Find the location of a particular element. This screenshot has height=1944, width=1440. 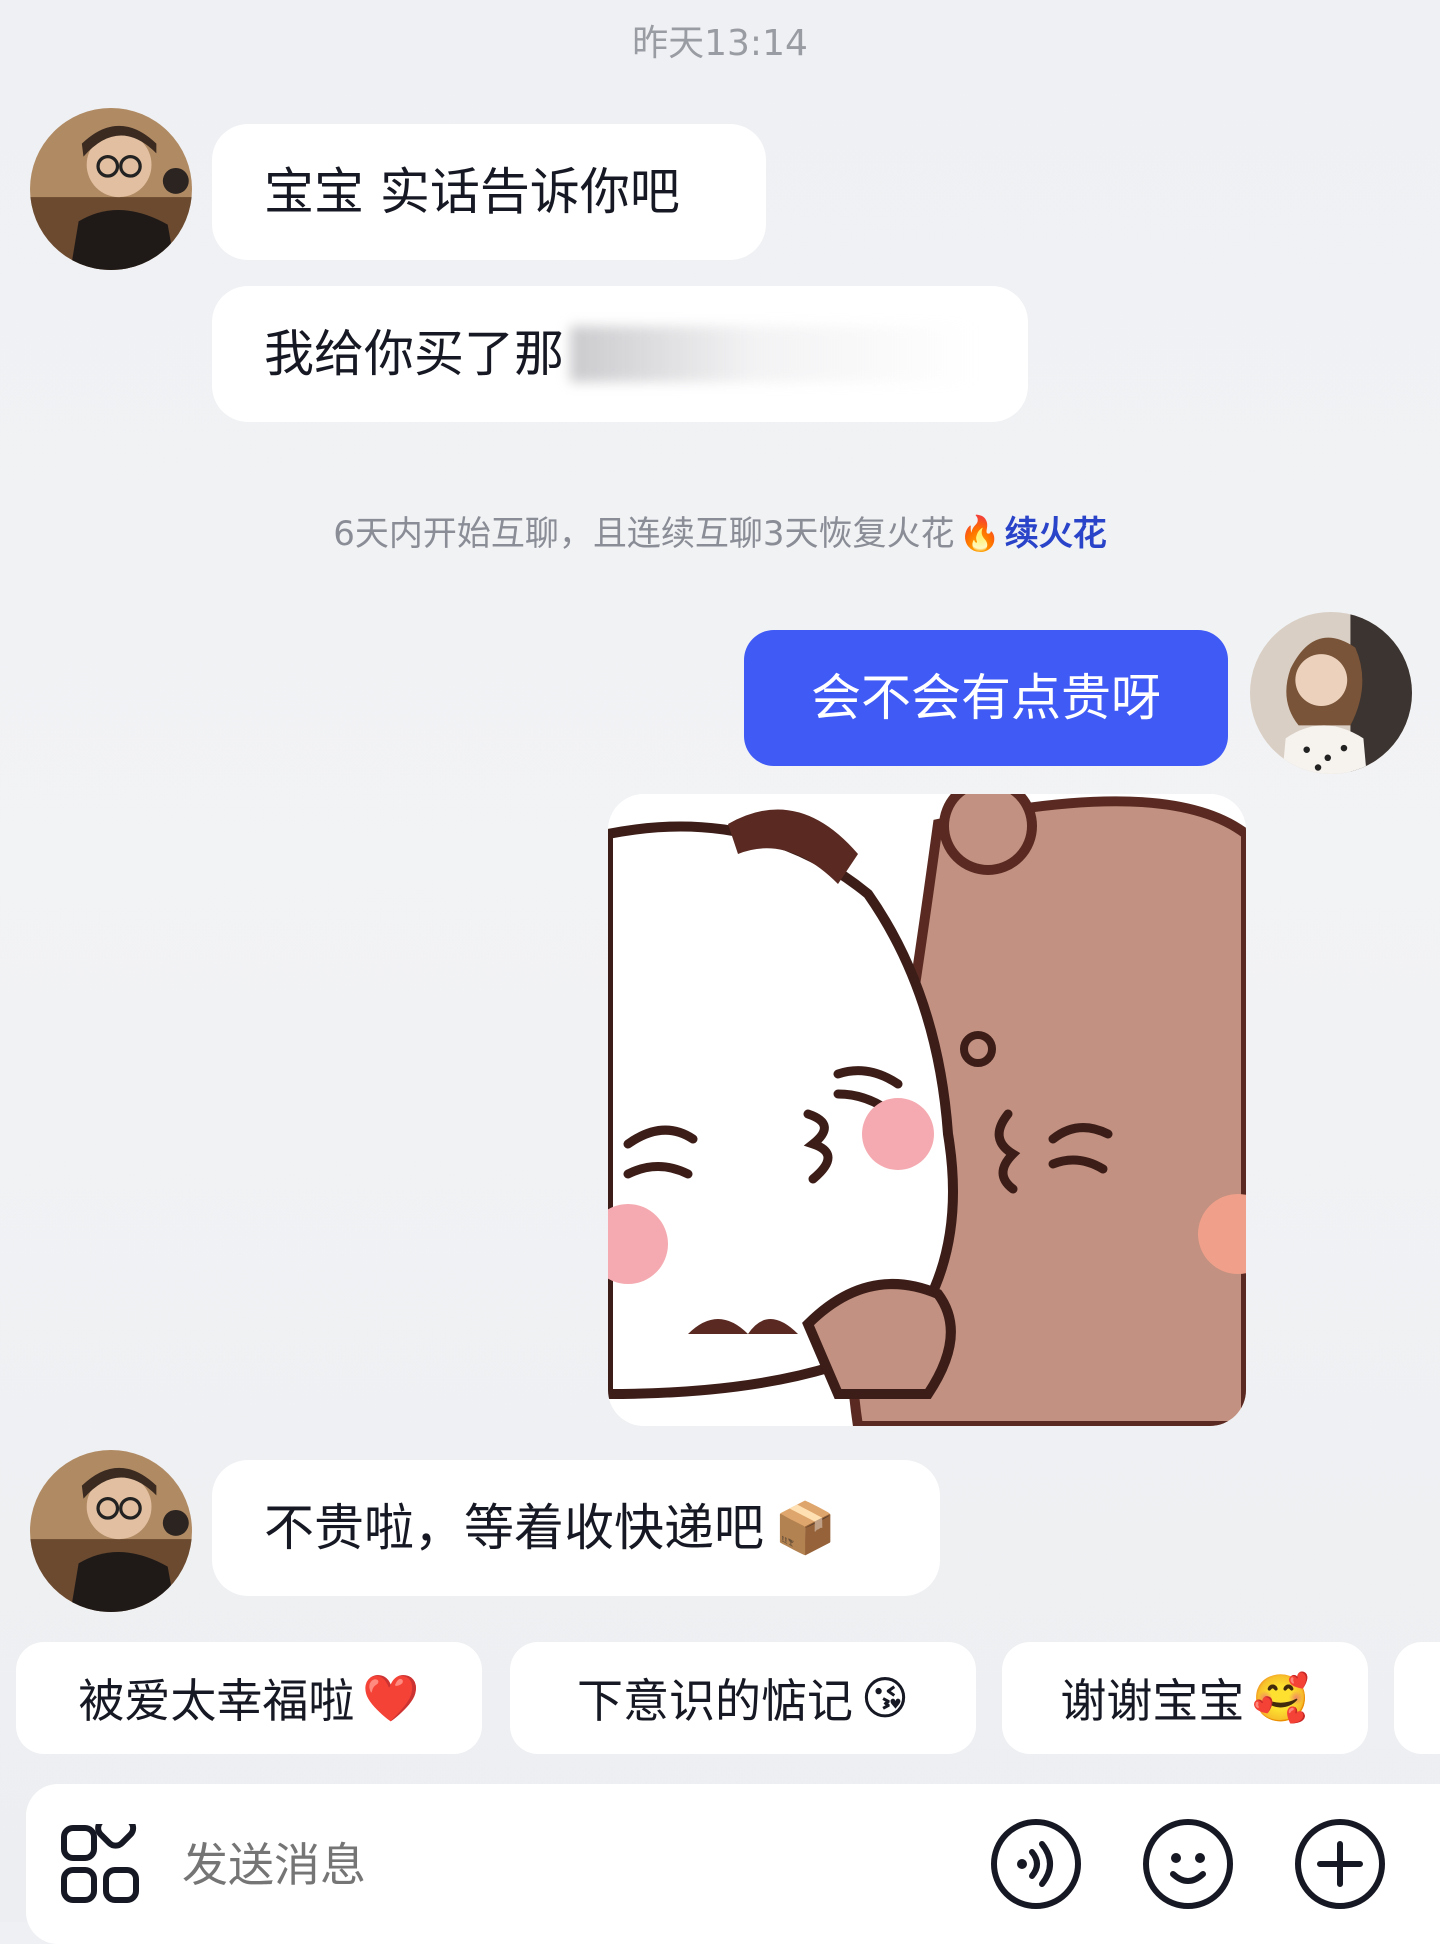

quick-reply-chip-partial is located at coordinates (1417, 1698).